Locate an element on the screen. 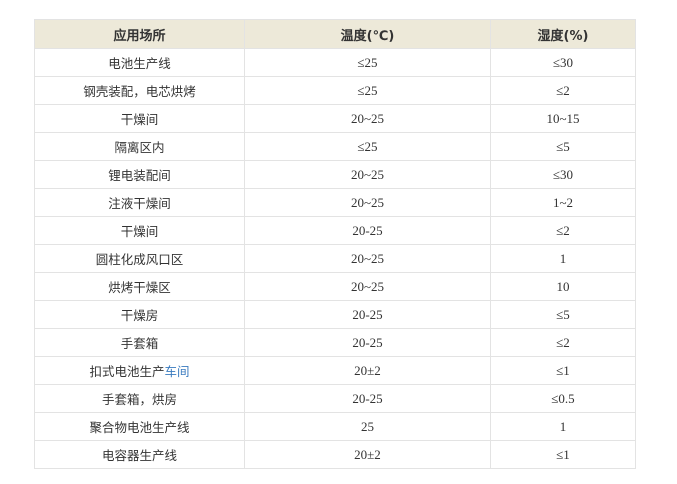 The height and width of the screenshot is (484, 677). cell-humidity: 1~2 is located at coordinates (563, 202).